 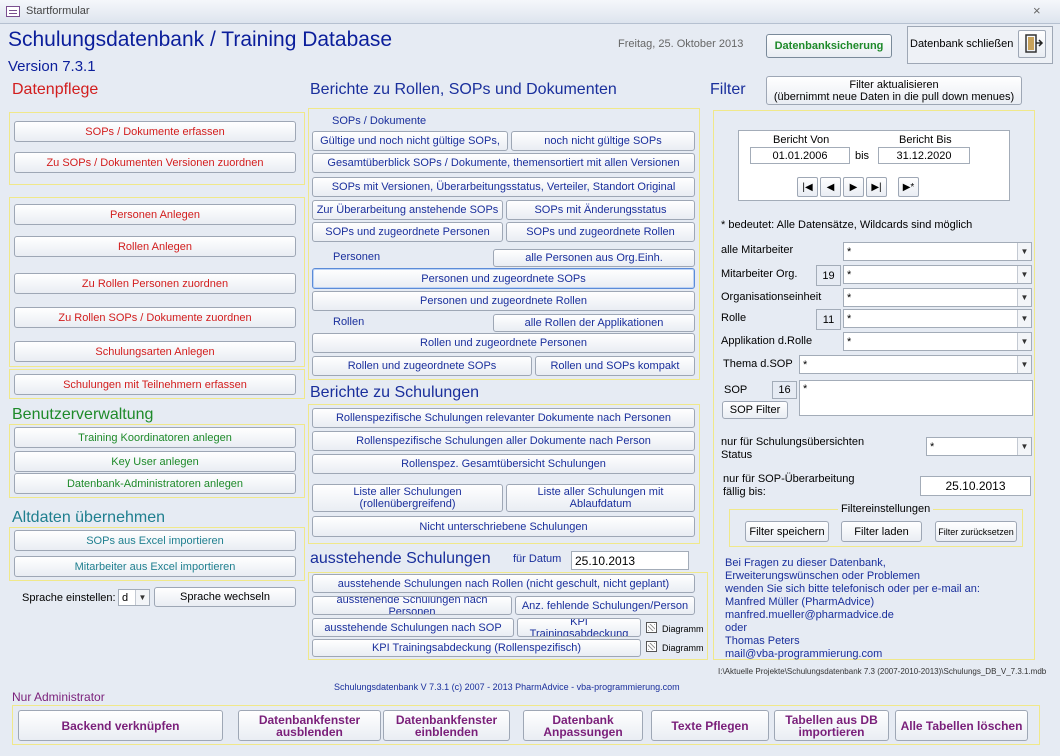 What do you see at coordinates (309, 725) in the screenshot?
I see `dbfenster-ausblenden-button: Datenbankfenster ausblenden` at bounding box center [309, 725].